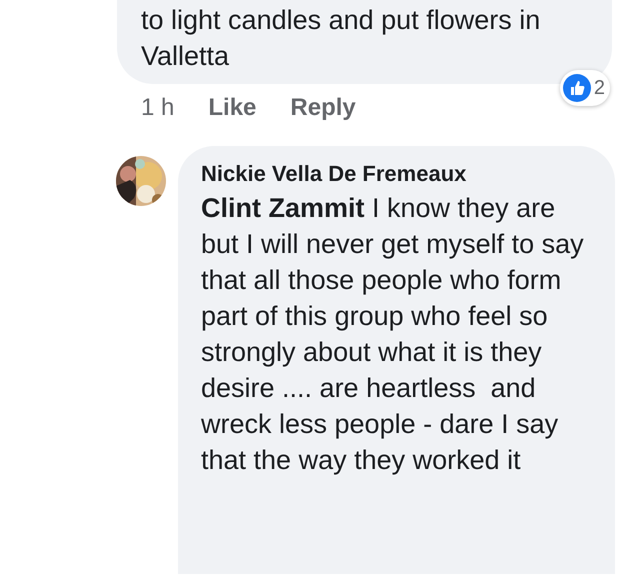 This screenshot has height=576, width=640. What do you see at coordinates (232, 108) in the screenshot?
I see `comment-action-link: Like` at bounding box center [232, 108].